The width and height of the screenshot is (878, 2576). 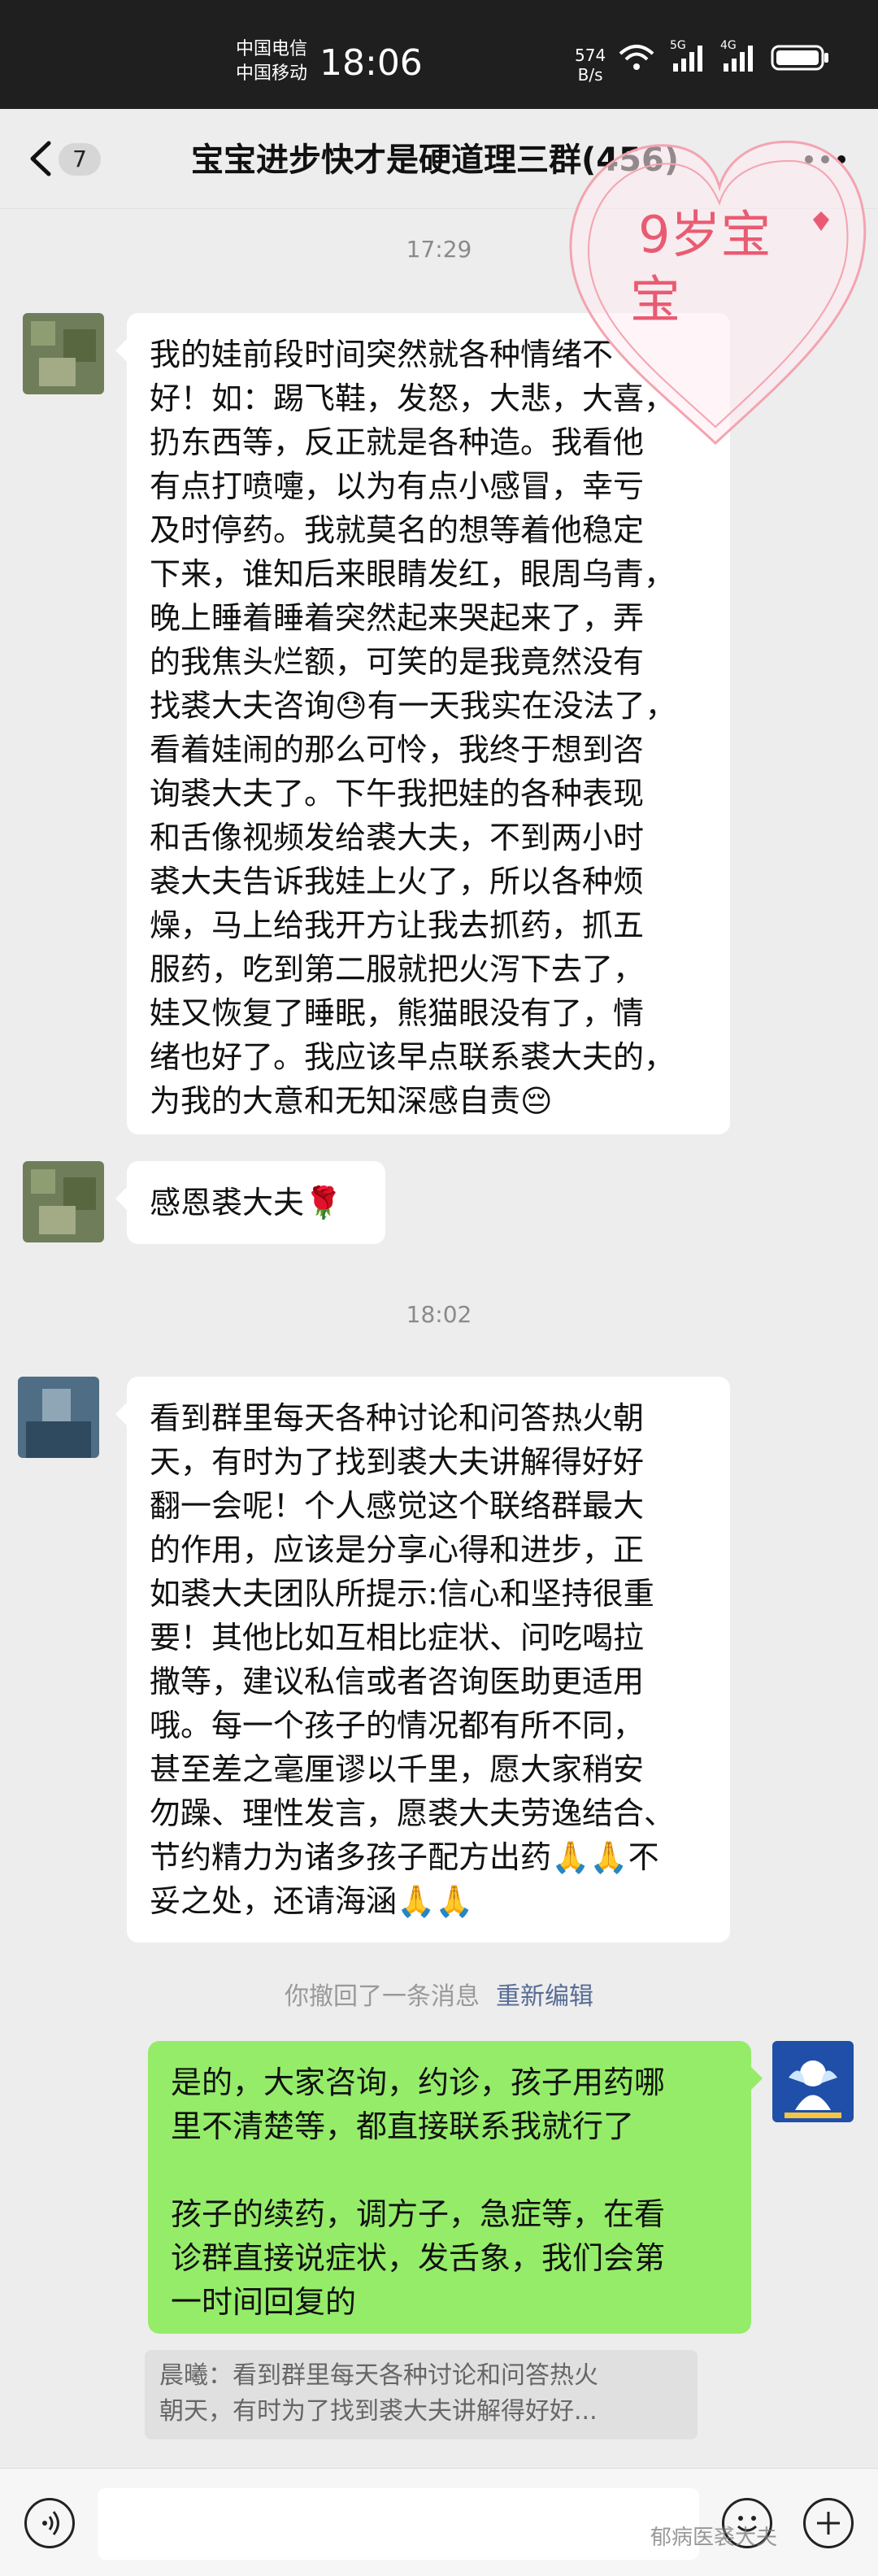 I want to click on message-line: 一时间回复的, so click(x=264, y=2302).